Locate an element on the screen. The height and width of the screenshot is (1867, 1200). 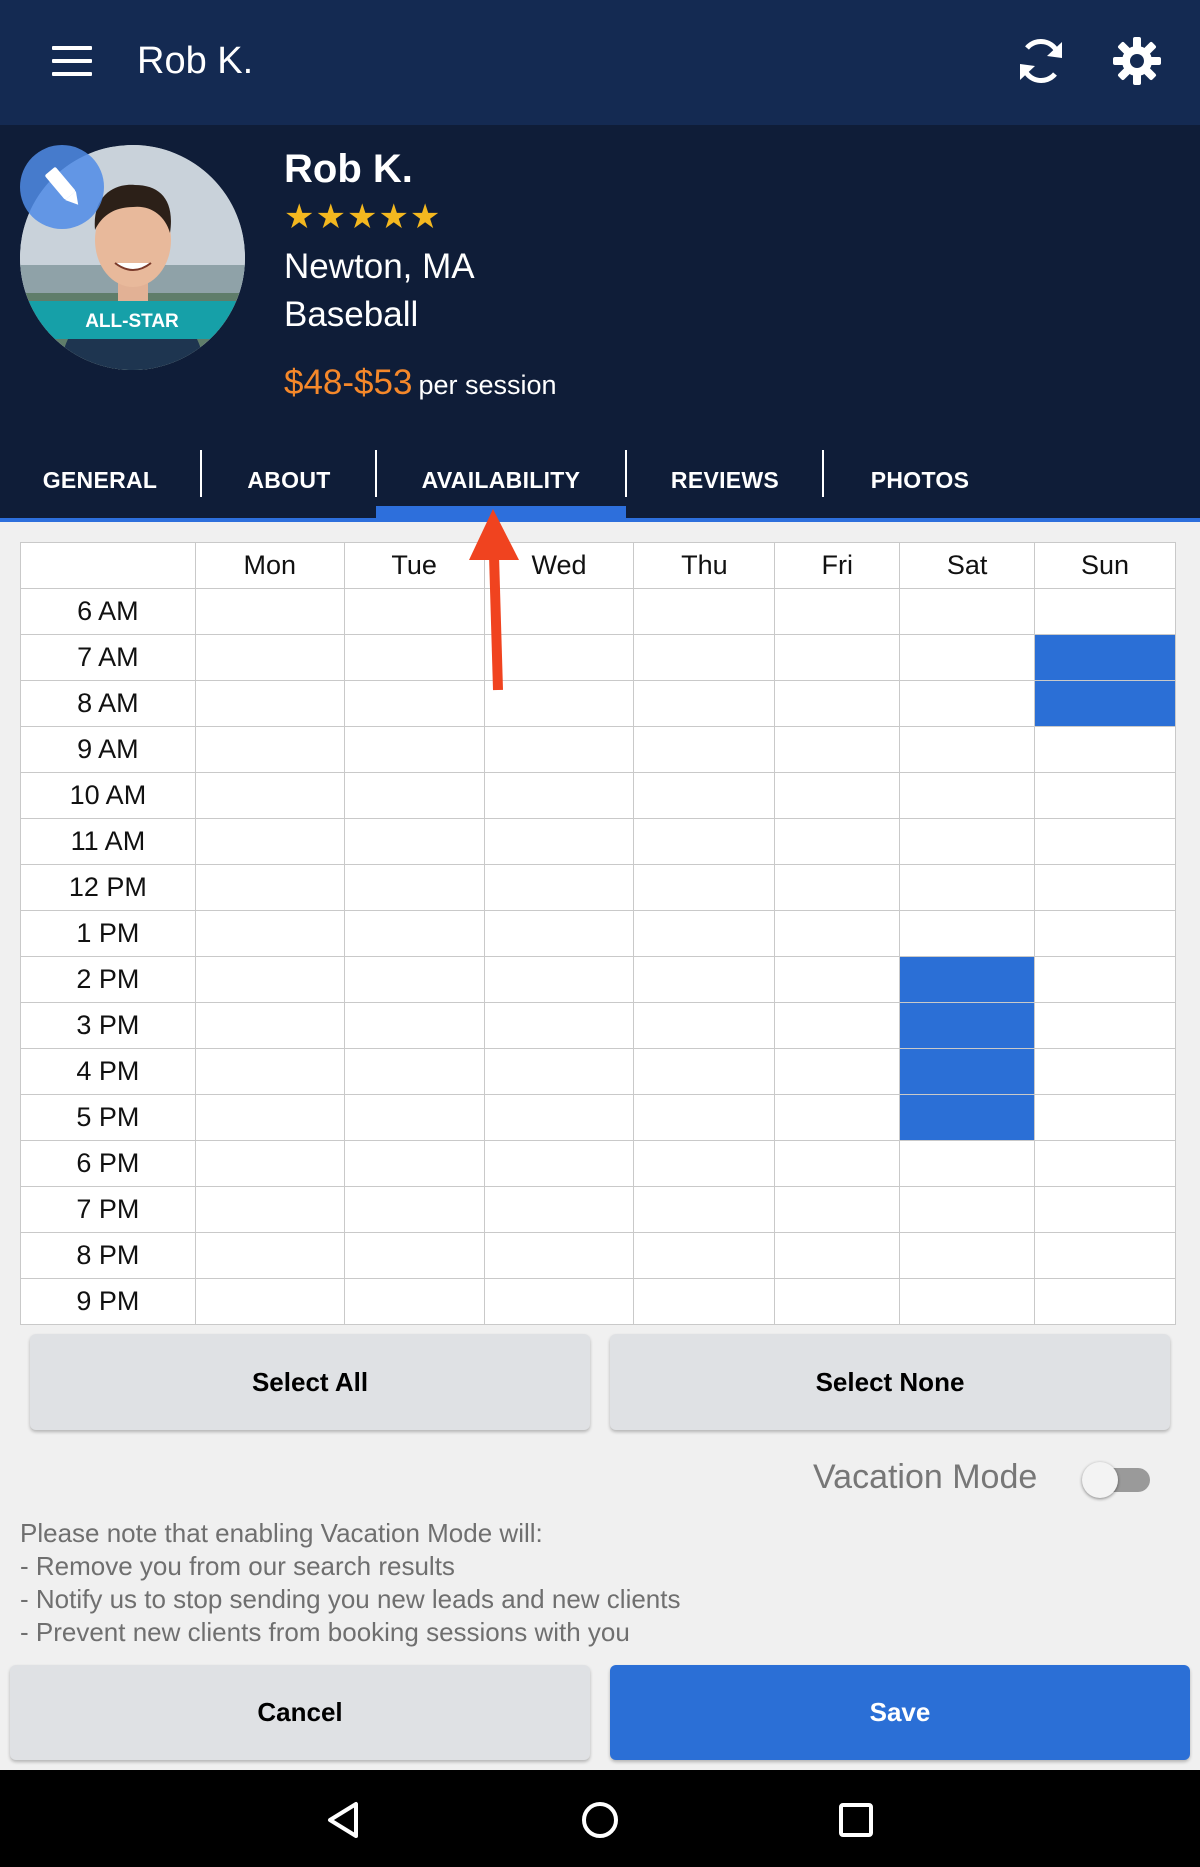
select-all-button: Select All is located at coordinates (310, 1382).